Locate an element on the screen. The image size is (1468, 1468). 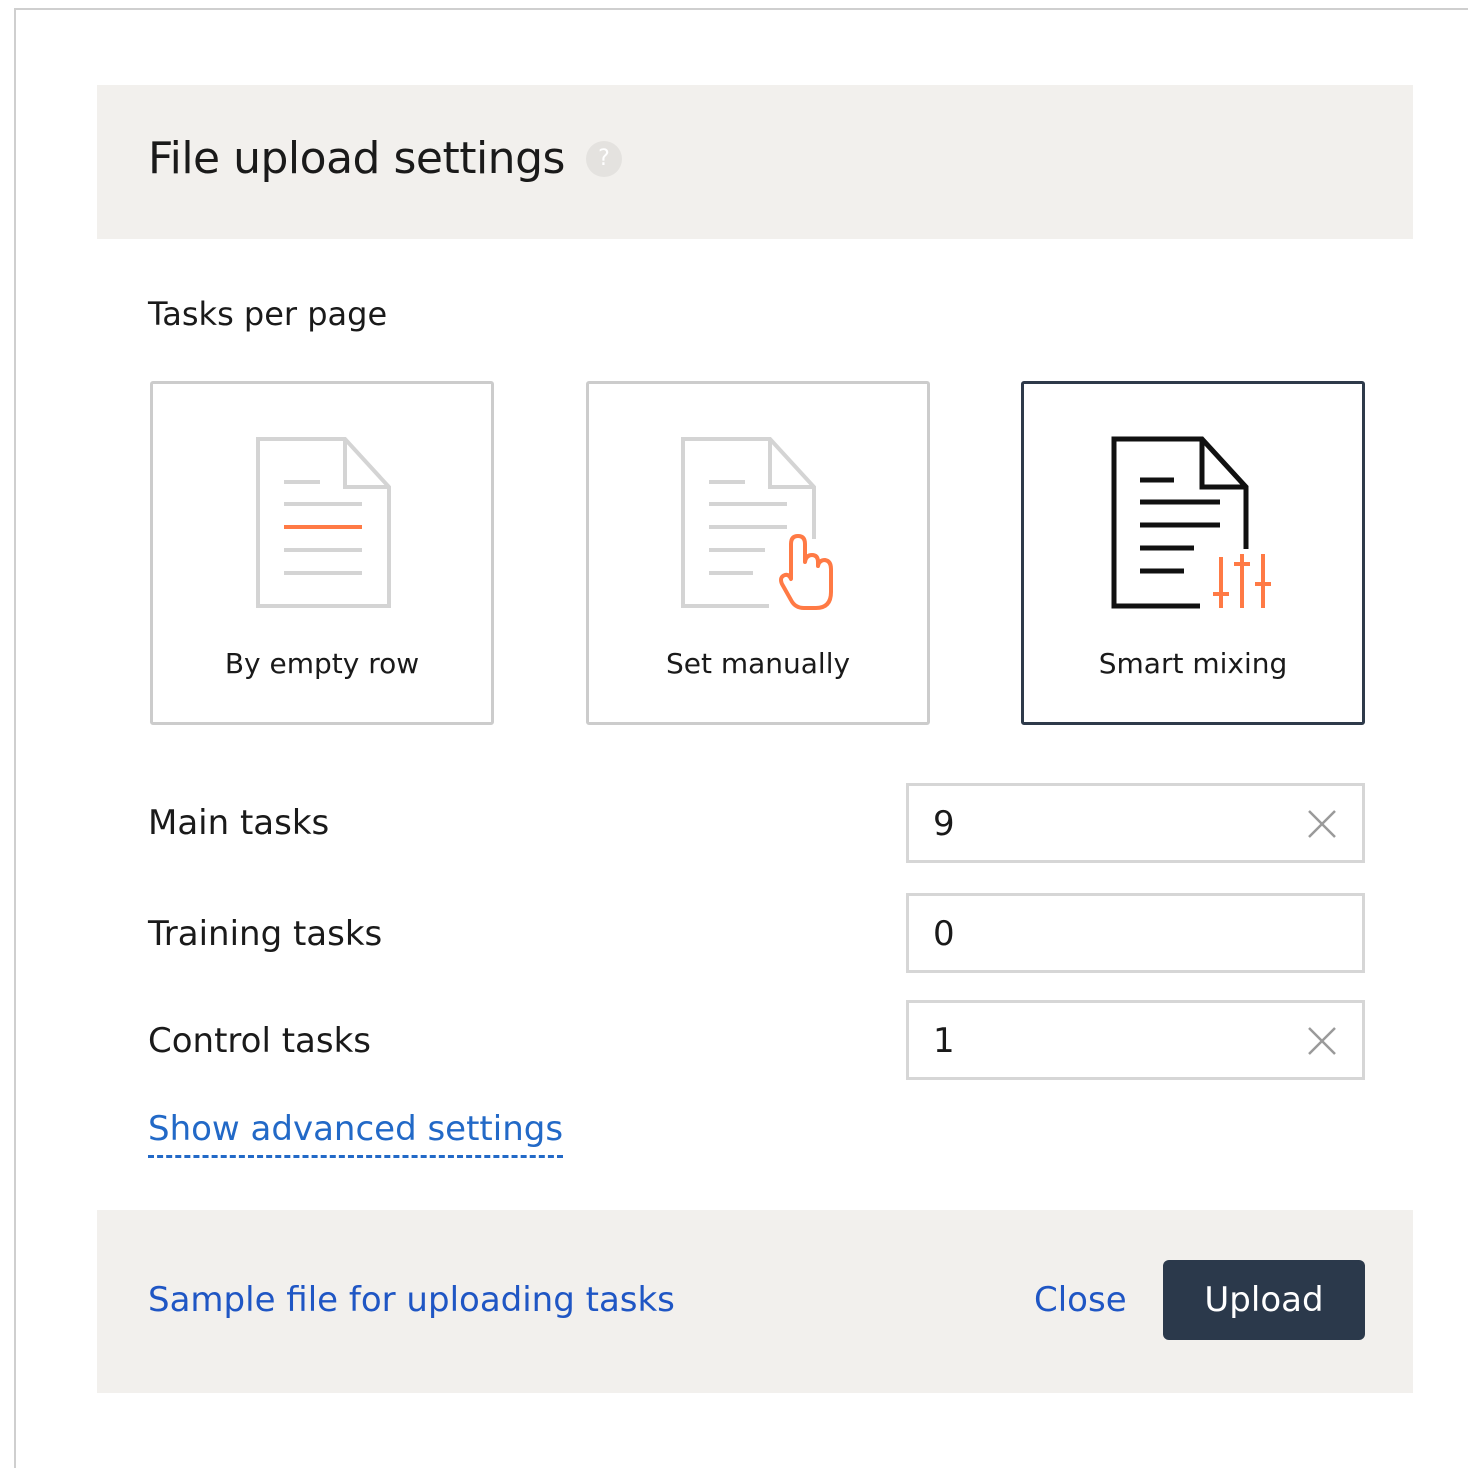
option-label: Smart mixing is located at coordinates (1193, 663).